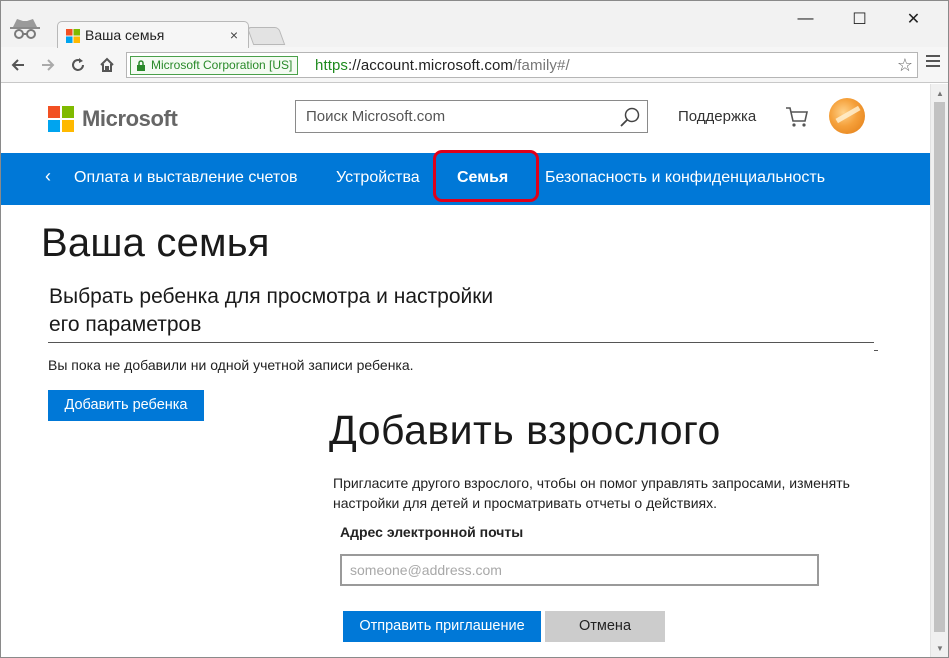  Describe the element at coordinates (18, 65) in the screenshot. I see `back-icon` at that location.